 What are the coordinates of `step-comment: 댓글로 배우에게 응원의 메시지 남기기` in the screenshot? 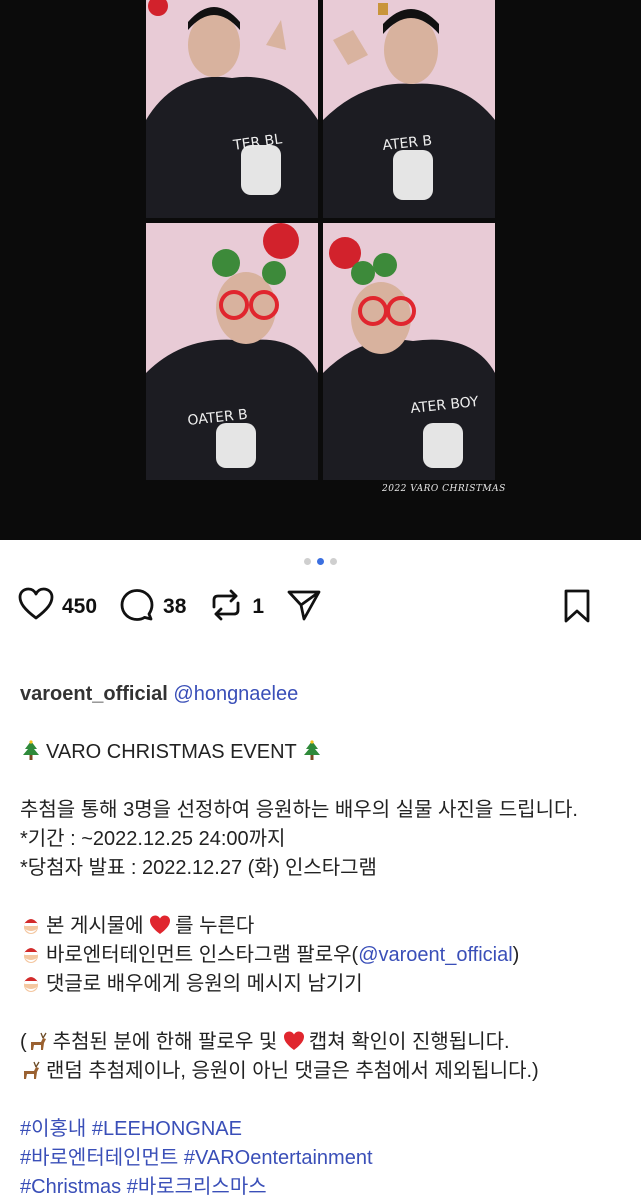 It's located at (325, 984).